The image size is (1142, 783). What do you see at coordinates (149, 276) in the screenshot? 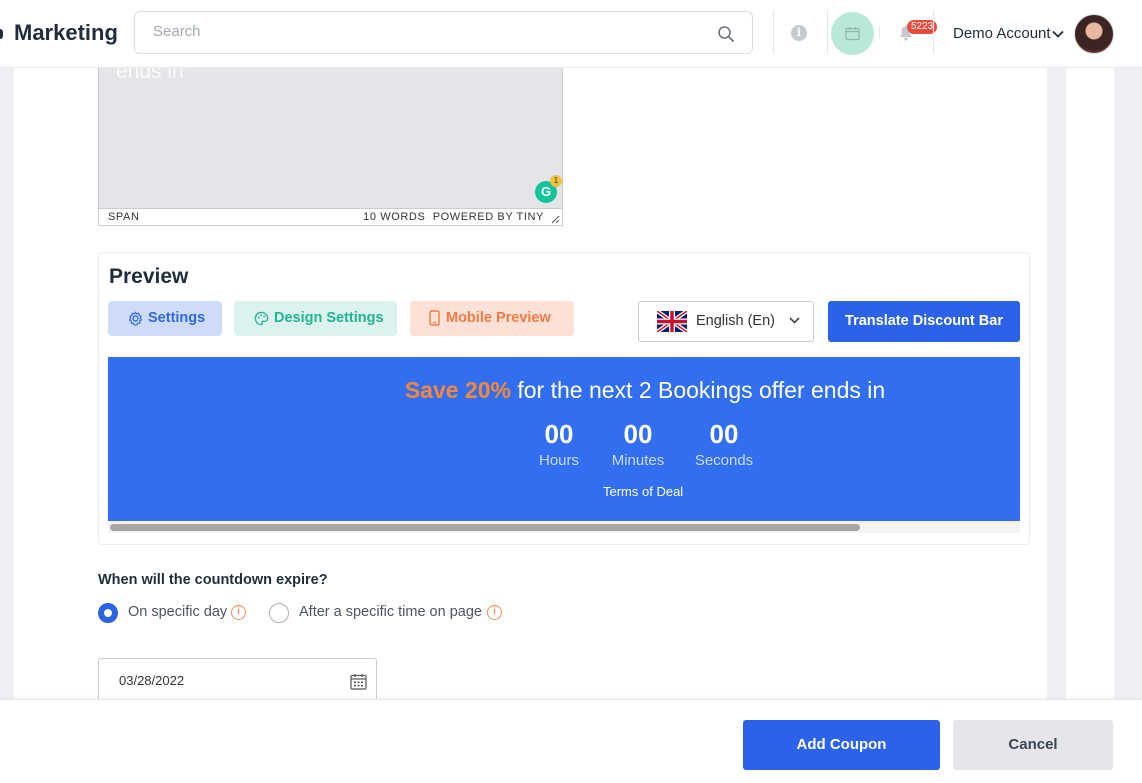
I see `preview-title: Preview` at bounding box center [149, 276].